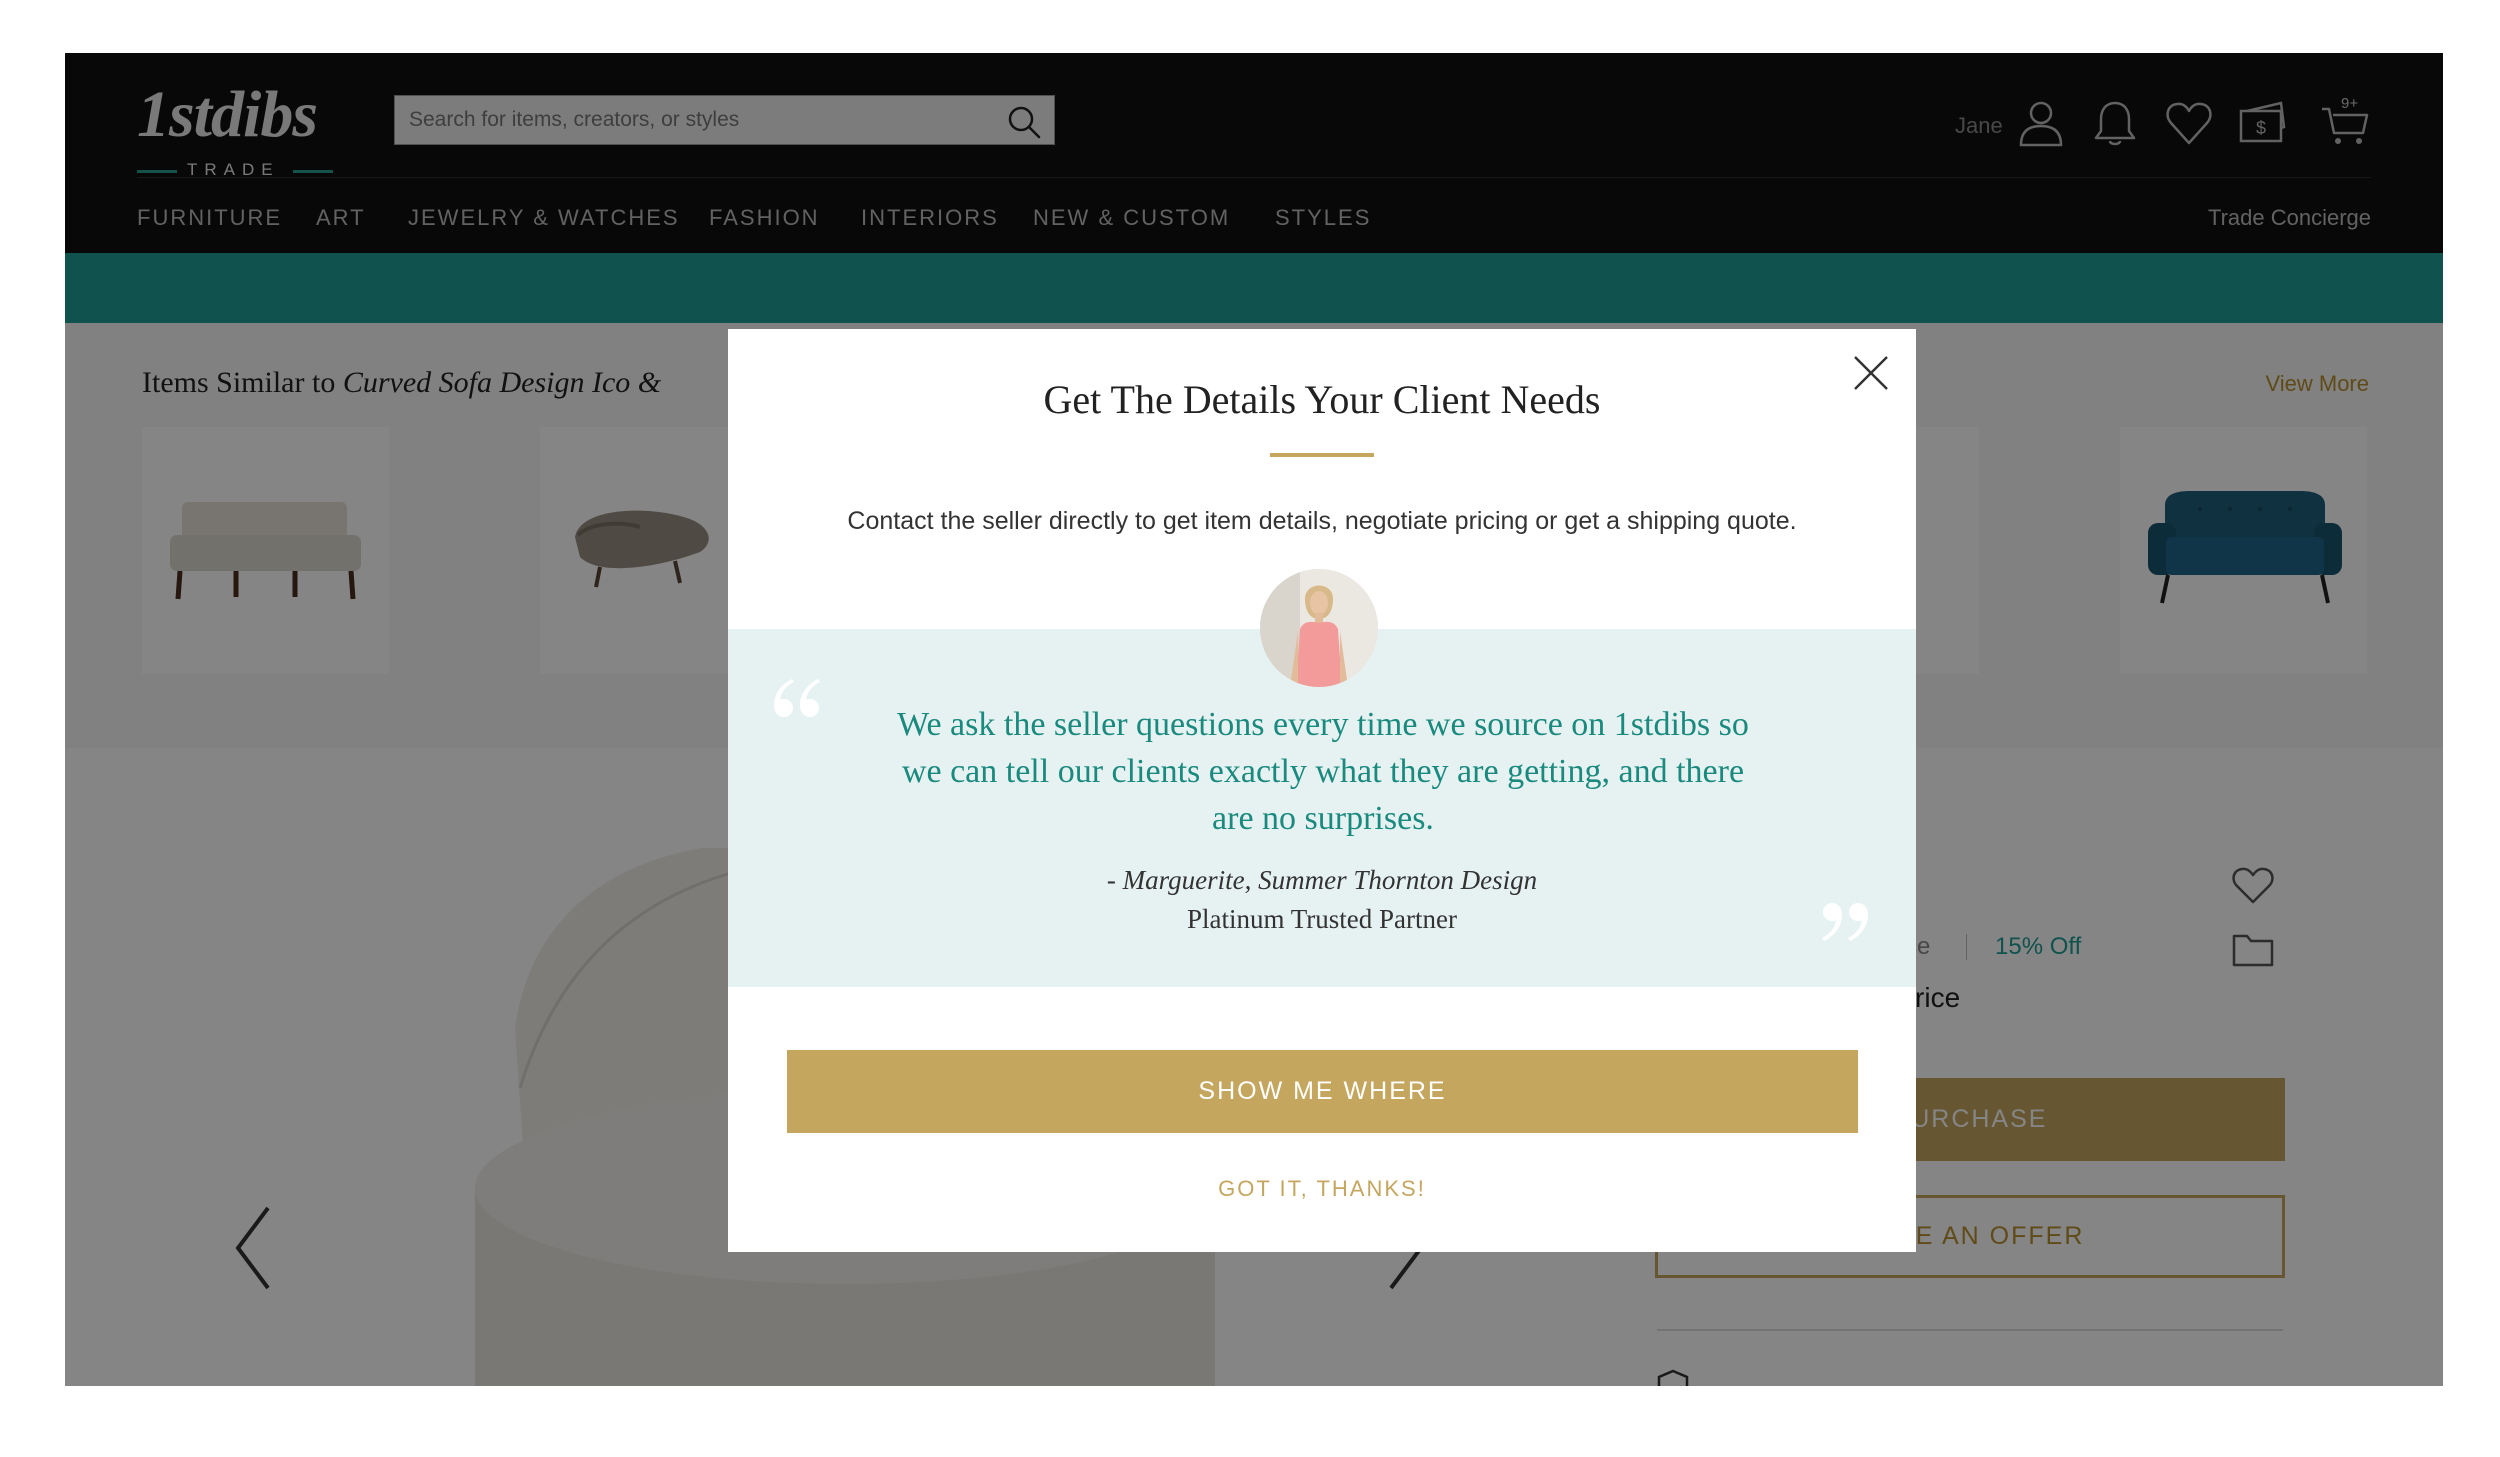 The height and width of the screenshot is (1457, 2500). Describe the element at coordinates (1322, 455) in the screenshot. I see `title-underline` at that location.